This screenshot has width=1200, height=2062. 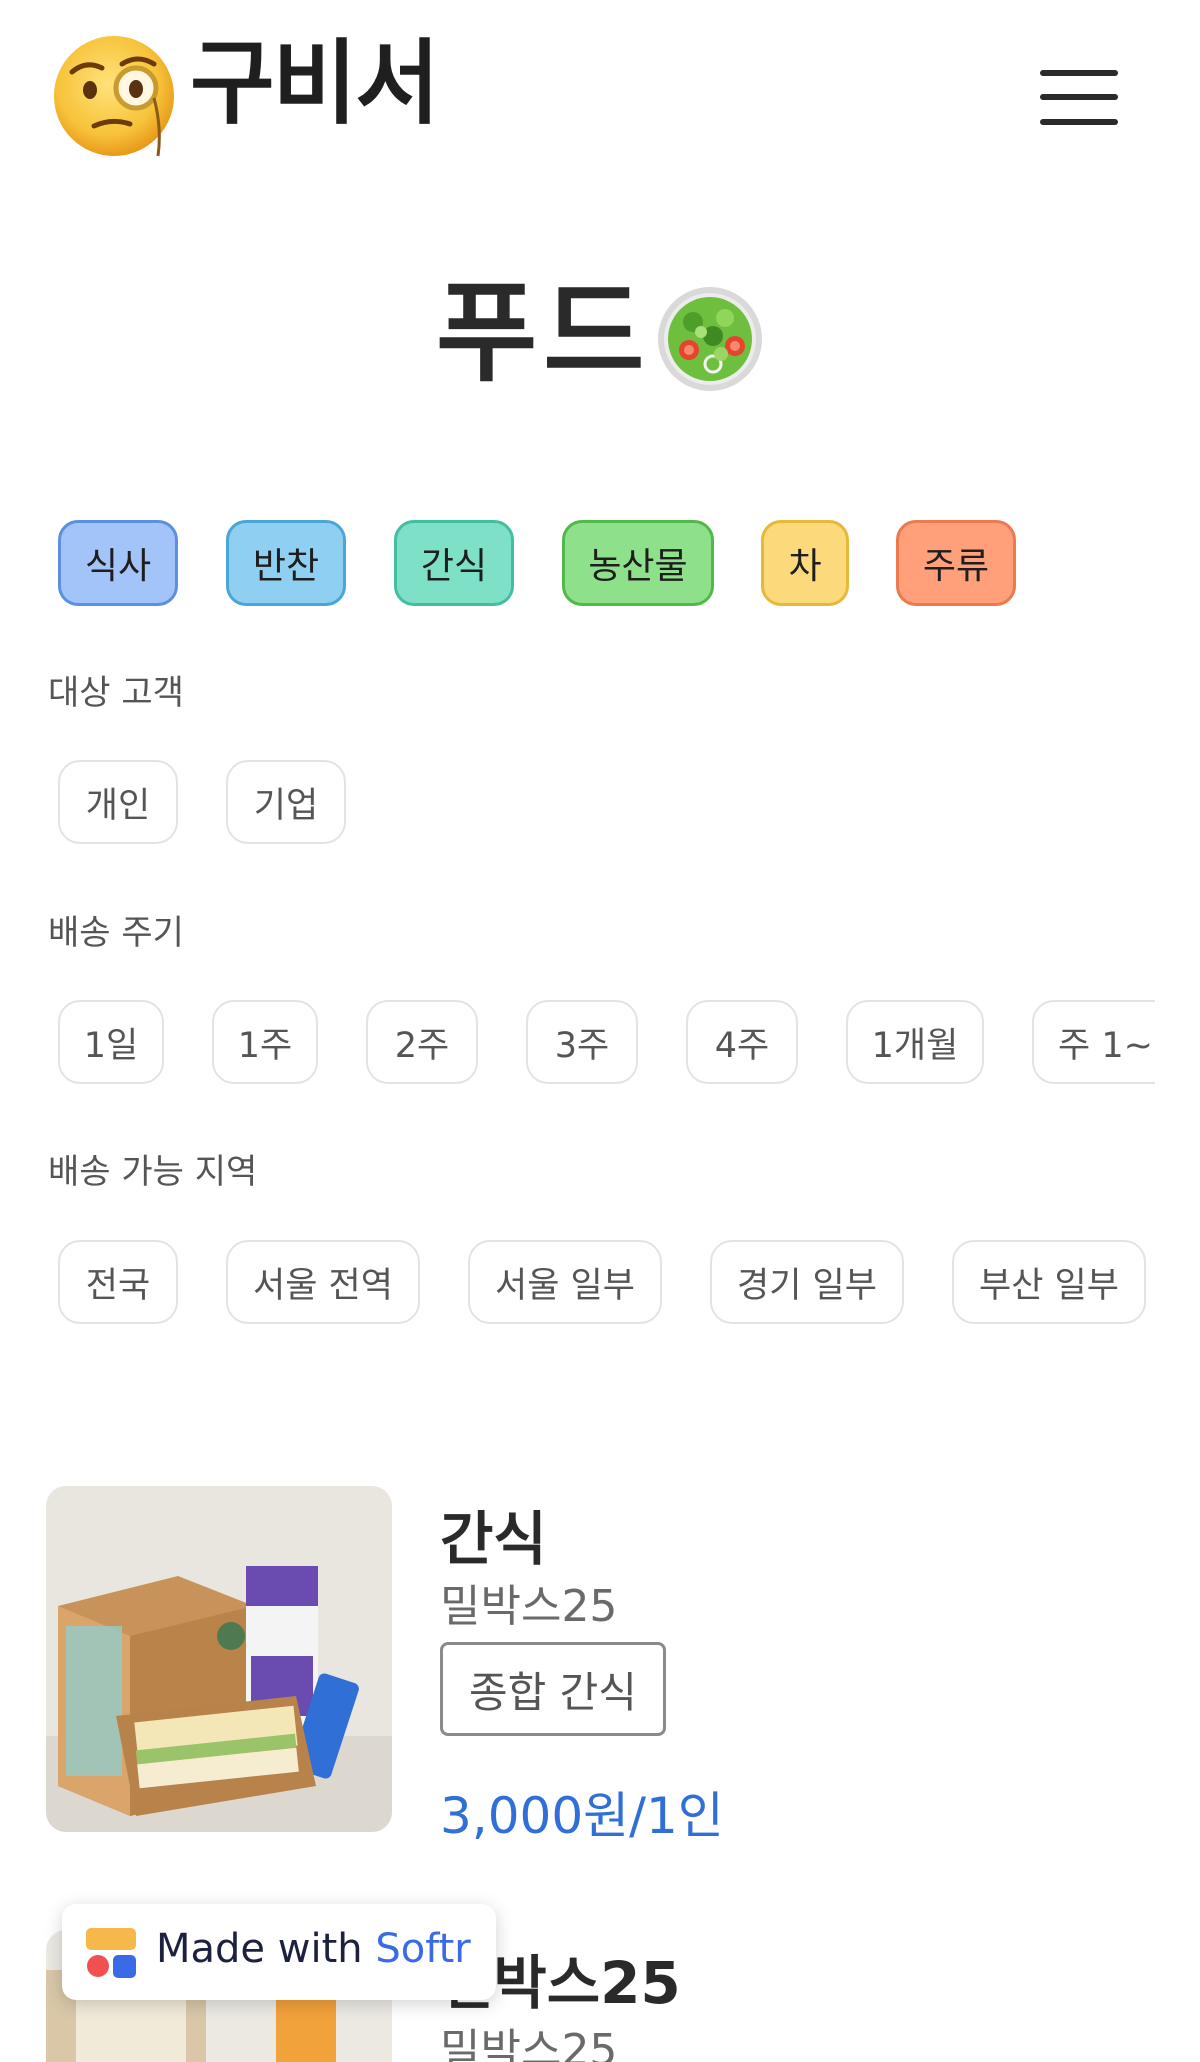 What do you see at coordinates (423, 1949) in the screenshot?
I see `badge-brand: Softr` at bounding box center [423, 1949].